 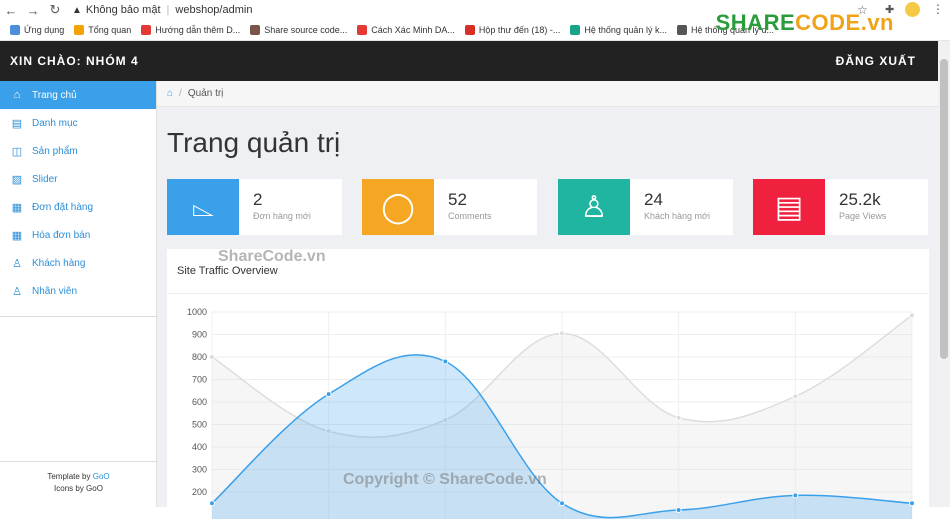 I want to click on y-tick-label: 600, so click(x=199, y=402).